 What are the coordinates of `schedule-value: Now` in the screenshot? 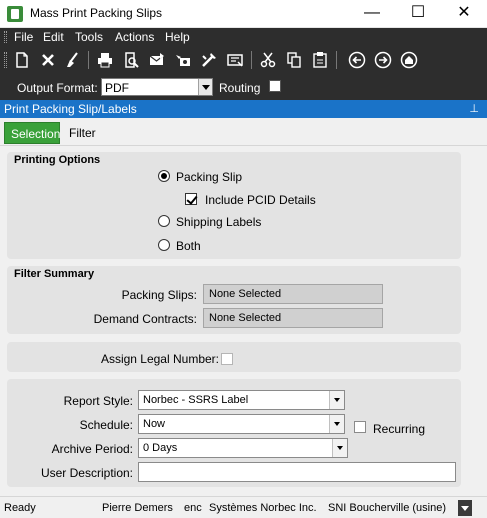 It's located at (154, 424).